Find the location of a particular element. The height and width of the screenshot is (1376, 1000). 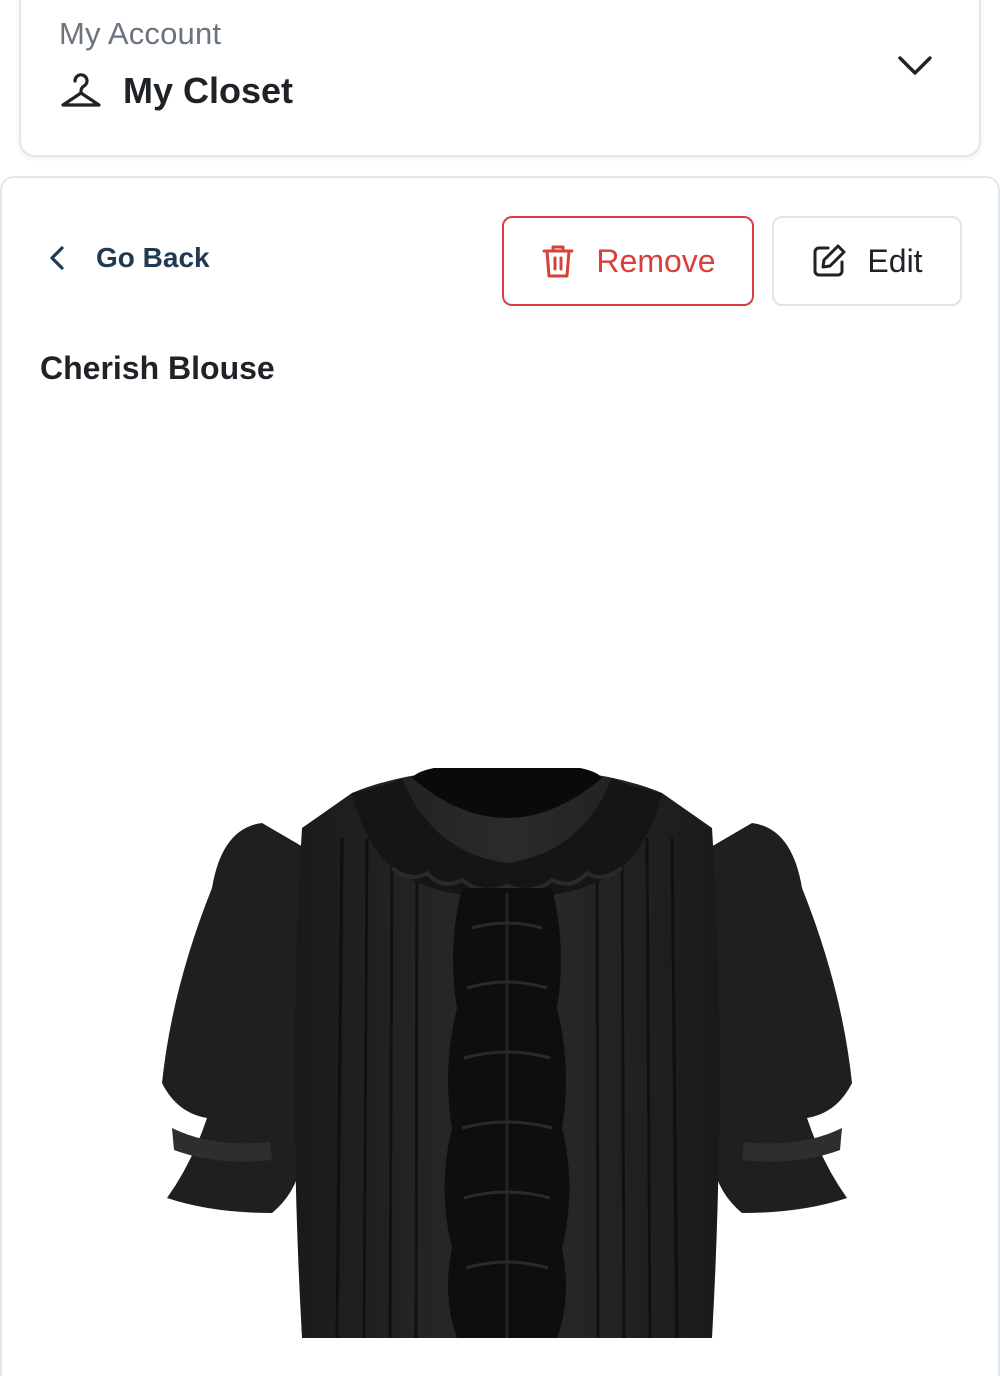

item-title: Cherish Blouse is located at coordinates (157, 368).